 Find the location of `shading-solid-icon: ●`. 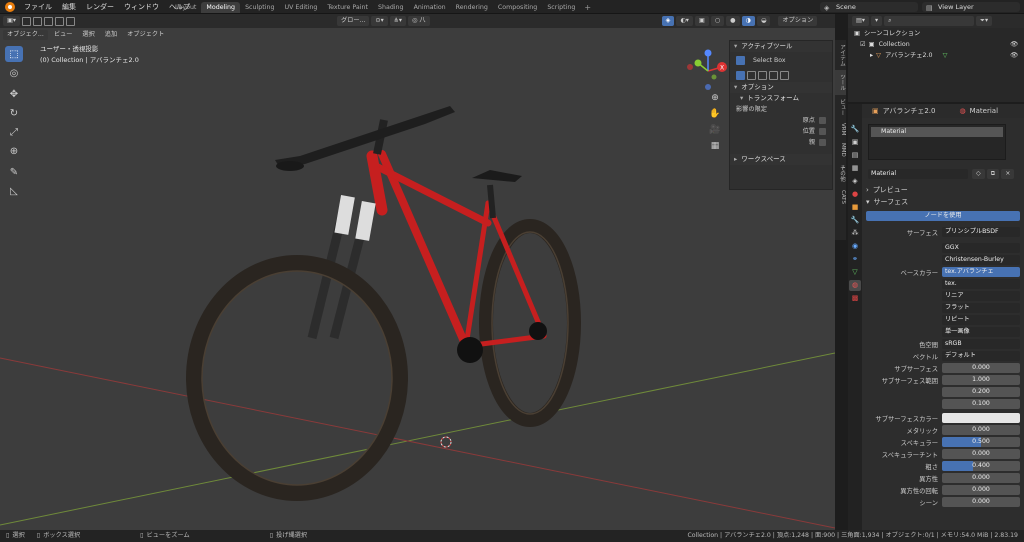

shading-solid-icon: ● is located at coordinates (733, 21).